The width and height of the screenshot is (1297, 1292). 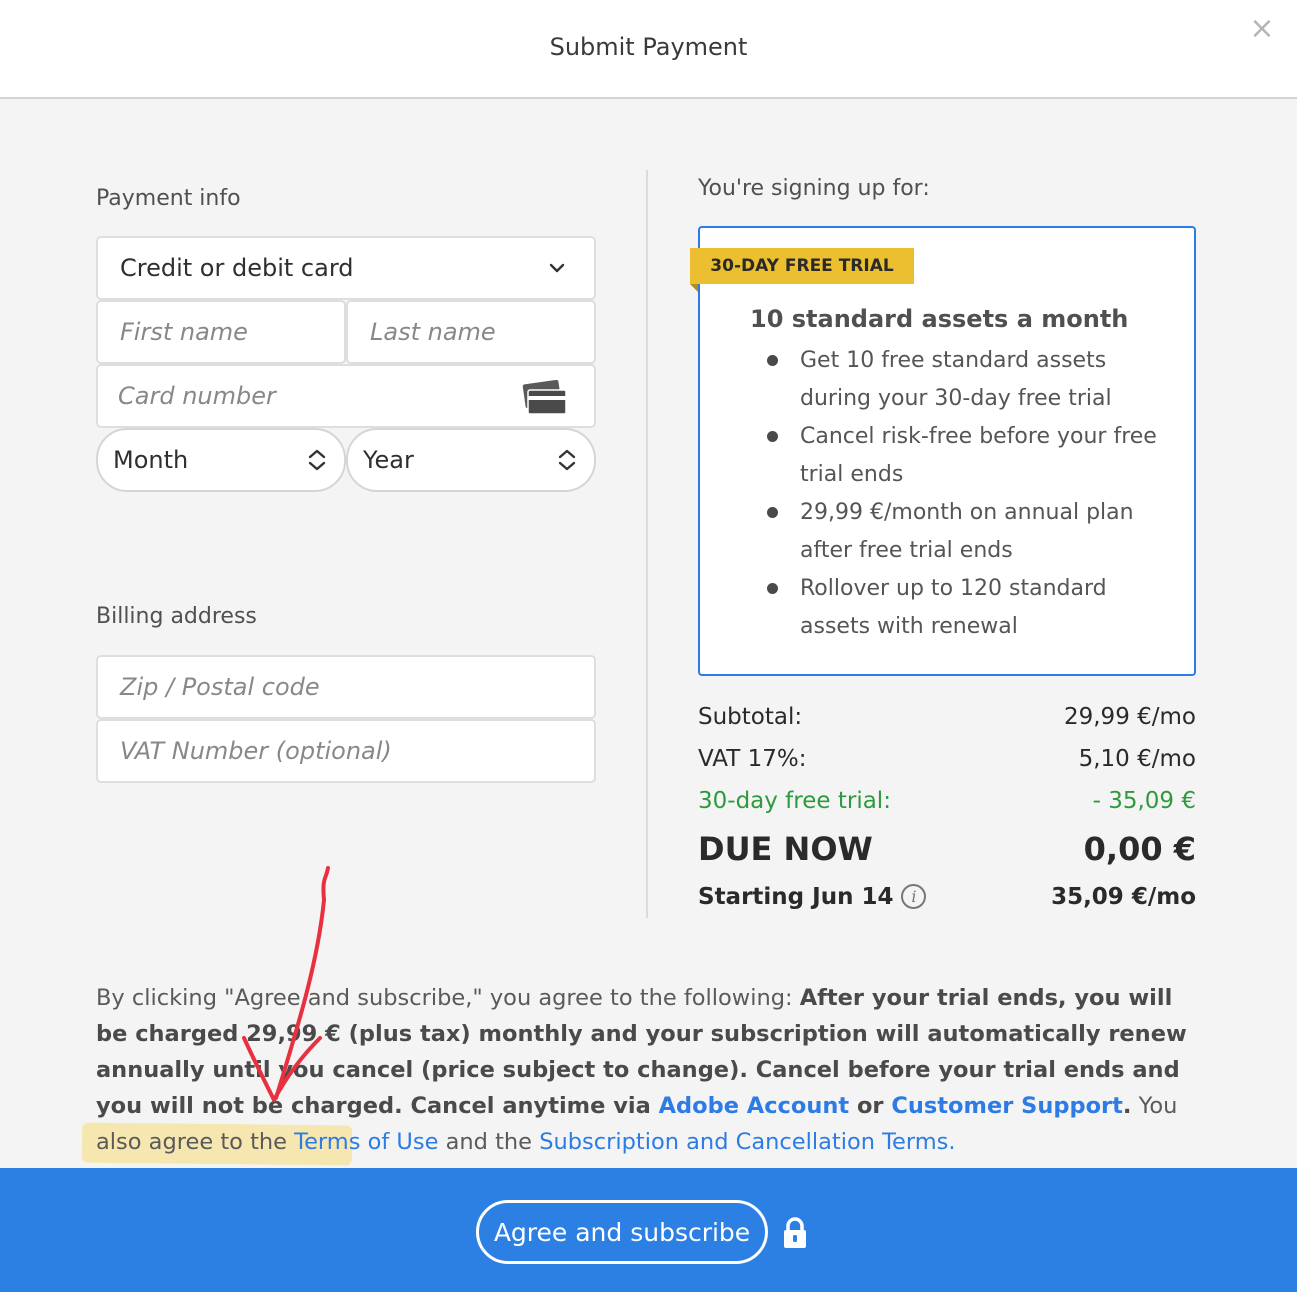 What do you see at coordinates (151, 460) in the screenshot?
I see `month-value: Month` at bounding box center [151, 460].